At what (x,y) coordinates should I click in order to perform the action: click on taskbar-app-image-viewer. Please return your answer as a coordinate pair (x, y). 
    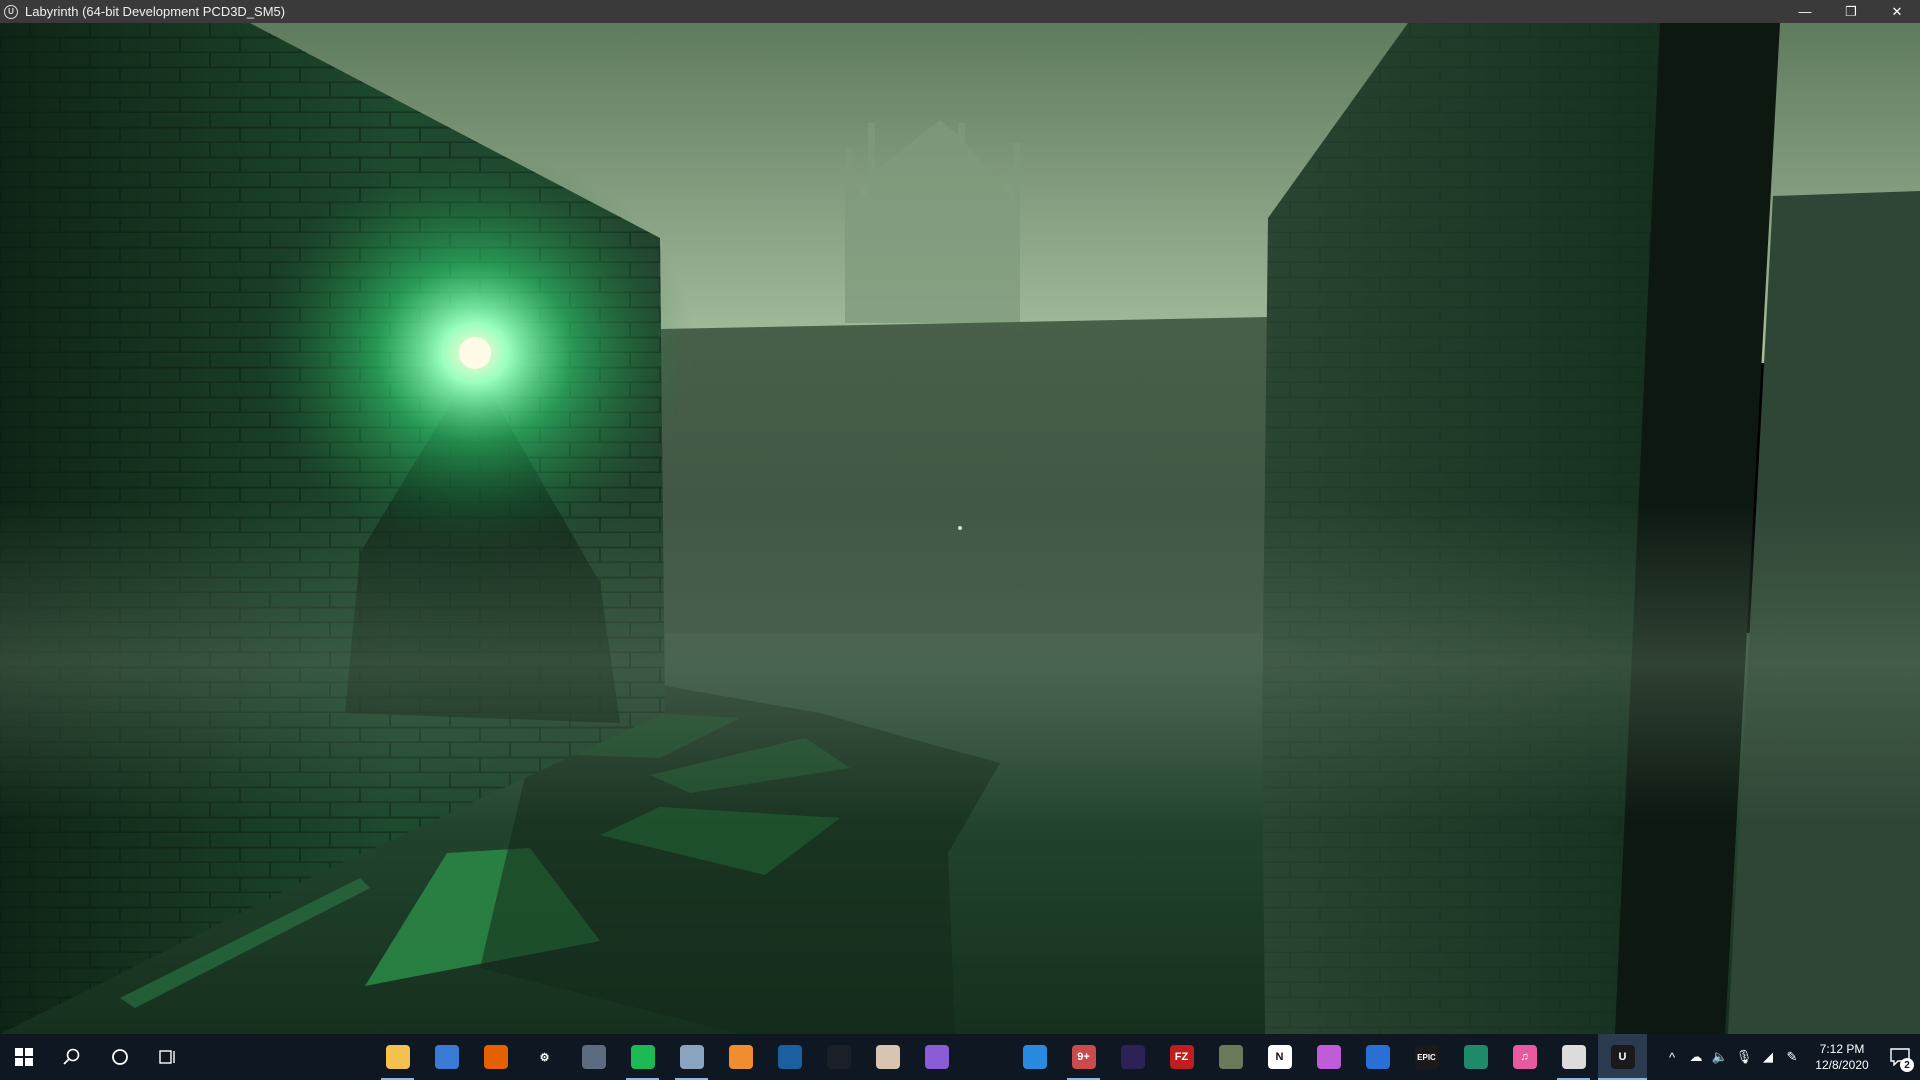
    Looking at the image, I should click on (1230, 1057).